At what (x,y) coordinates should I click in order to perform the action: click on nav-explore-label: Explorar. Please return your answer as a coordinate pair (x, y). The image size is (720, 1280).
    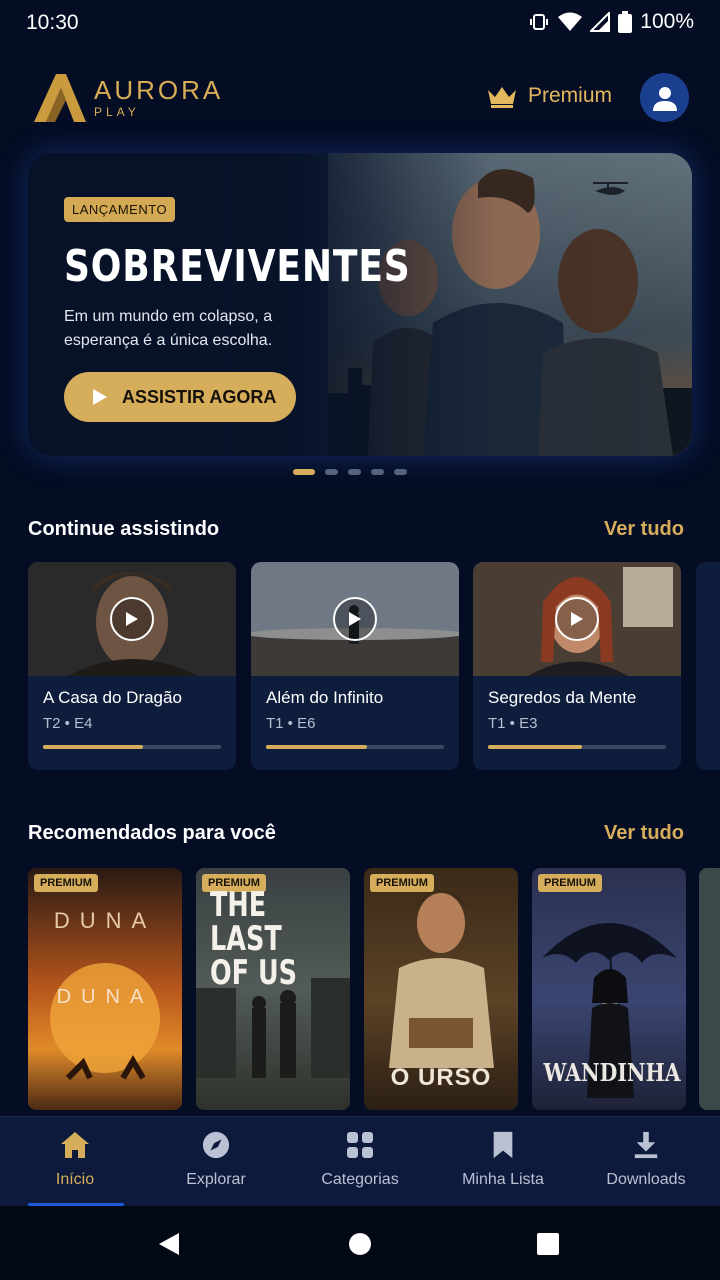
    Looking at the image, I should click on (216, 1179).